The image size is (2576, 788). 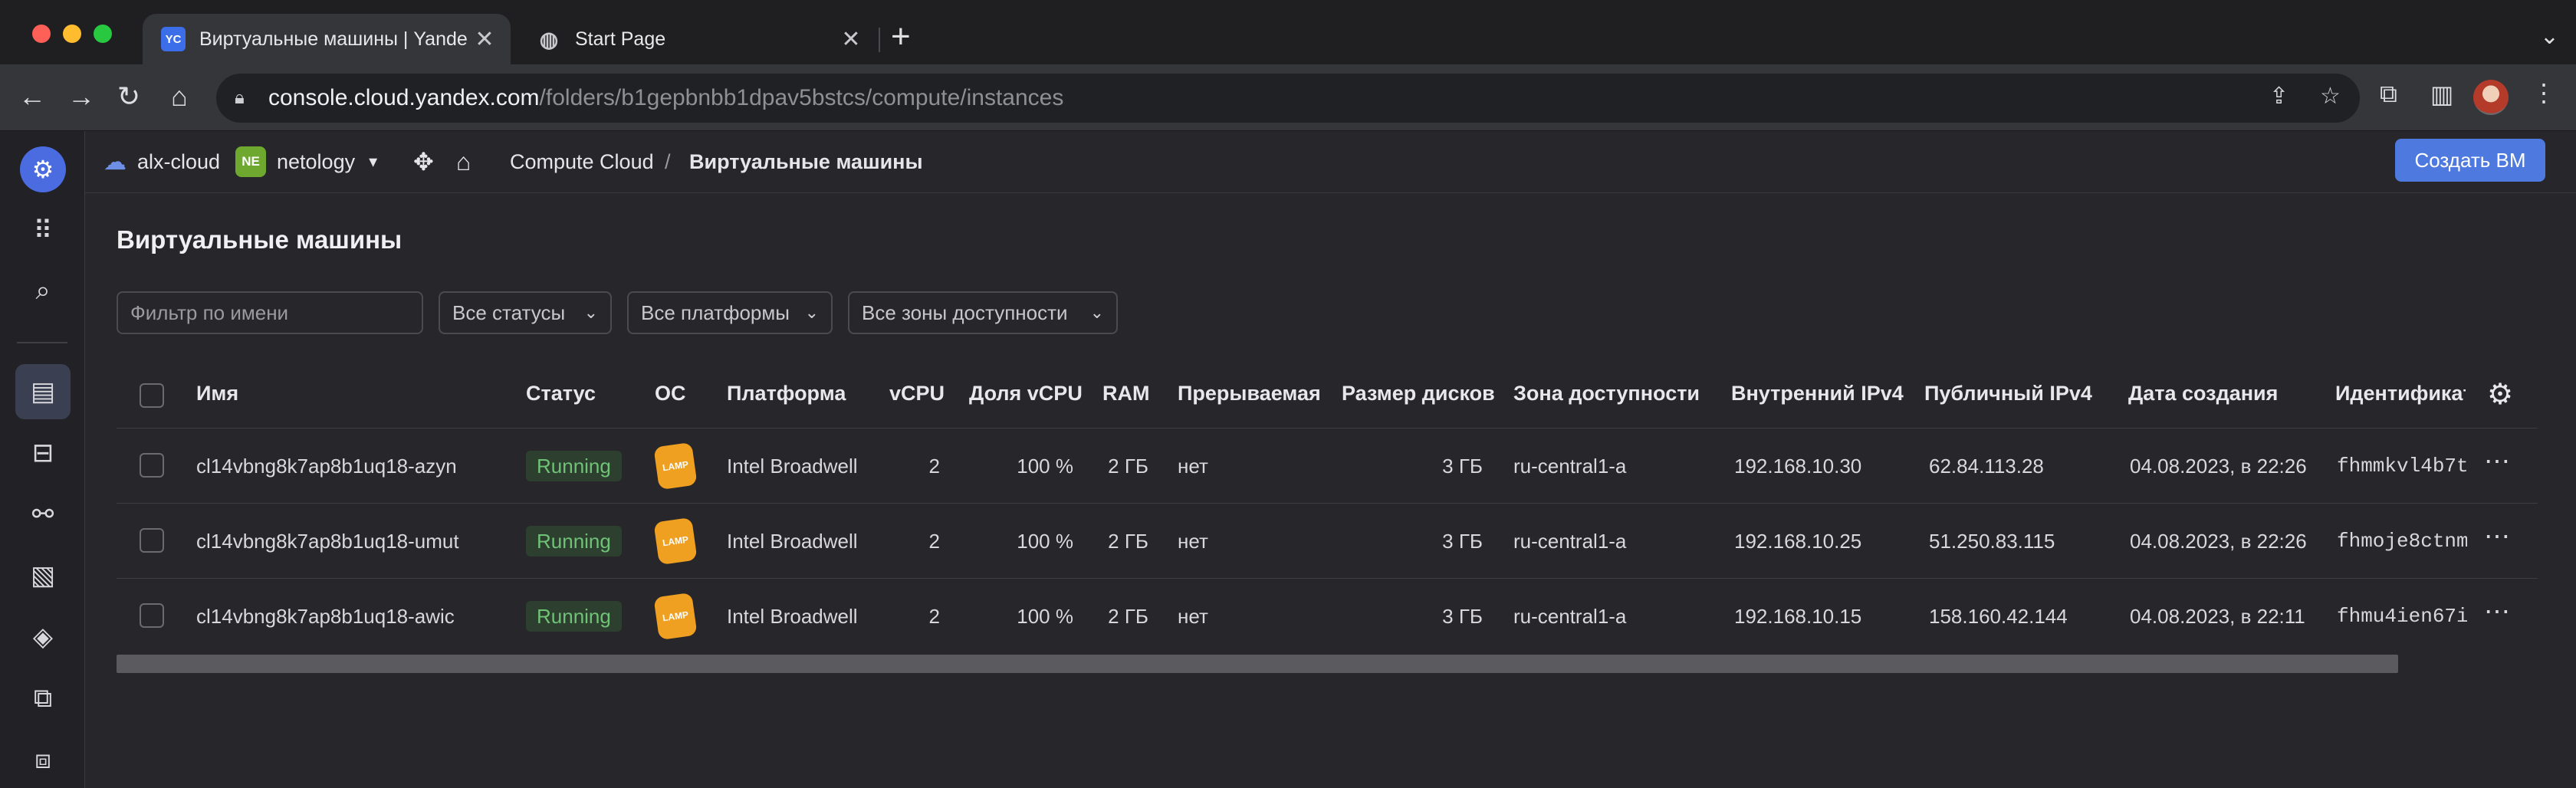 I want to click on left-navigation-rail: ⚙ ⠿ ⌕ ▤ ⊟ ⚯ ▧ ◈ ⧉ ⧈, so click(x=43, y=460).